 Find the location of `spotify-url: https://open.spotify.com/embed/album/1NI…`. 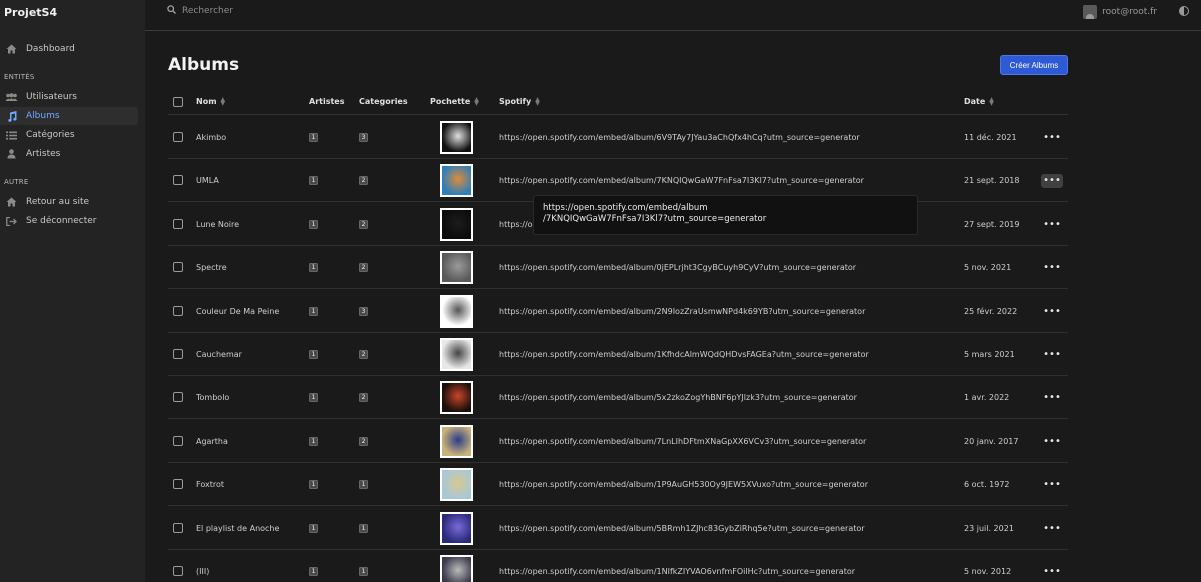

spotify-url: https://open.spotify.com/embed/album/1NI… is located at coordinates (677, 566).